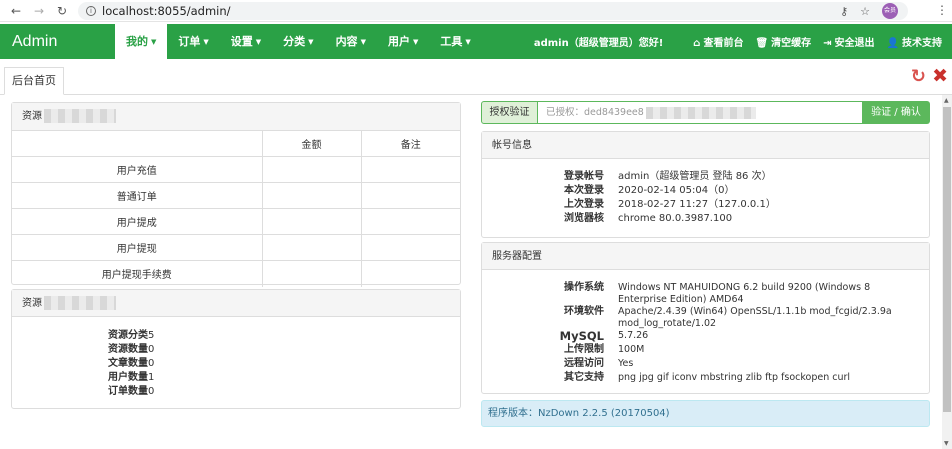  Describe the element at coordinates (236, 336) in the screenshot. I see `stat-row: 资源分类 5` at that location.